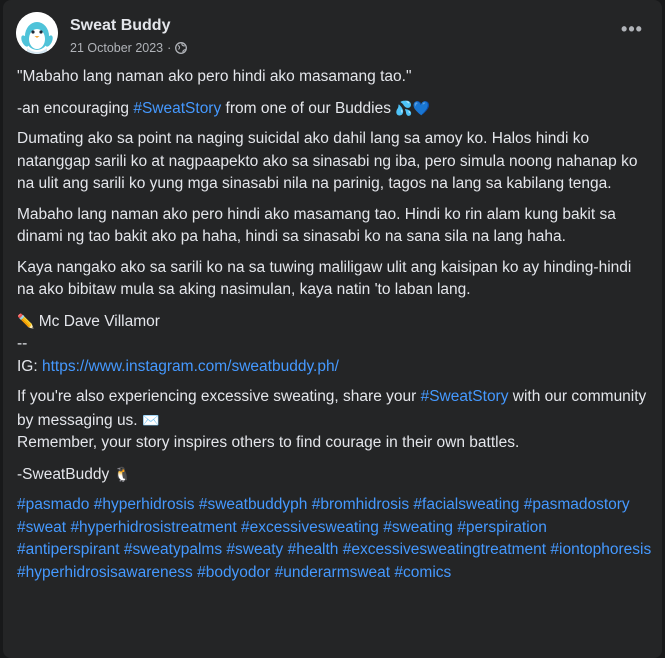 This screenshot has height=658, width=665. I want to click on hashtag-link: #excessivesweating, so click(310, 527).